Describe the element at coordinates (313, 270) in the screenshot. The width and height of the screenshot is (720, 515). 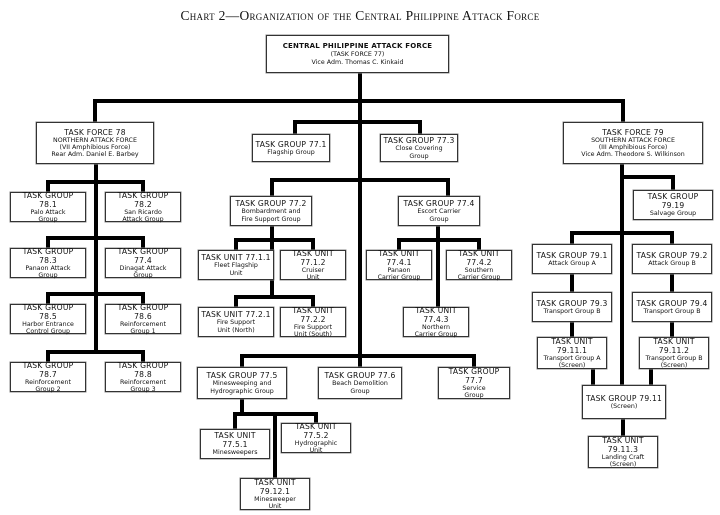
I see `box-detail-line: Cruiser` at that location.